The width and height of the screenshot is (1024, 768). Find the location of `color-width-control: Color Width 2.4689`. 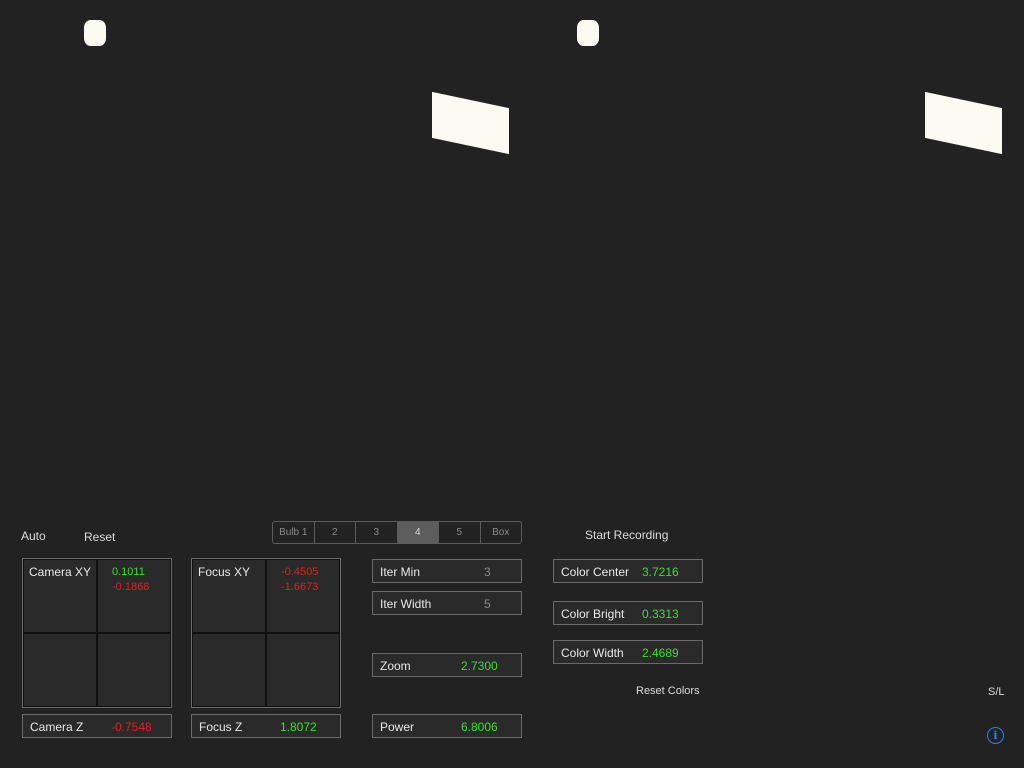

color-width-control: Color Width 2.4689 is located at coordinates (628, 652).